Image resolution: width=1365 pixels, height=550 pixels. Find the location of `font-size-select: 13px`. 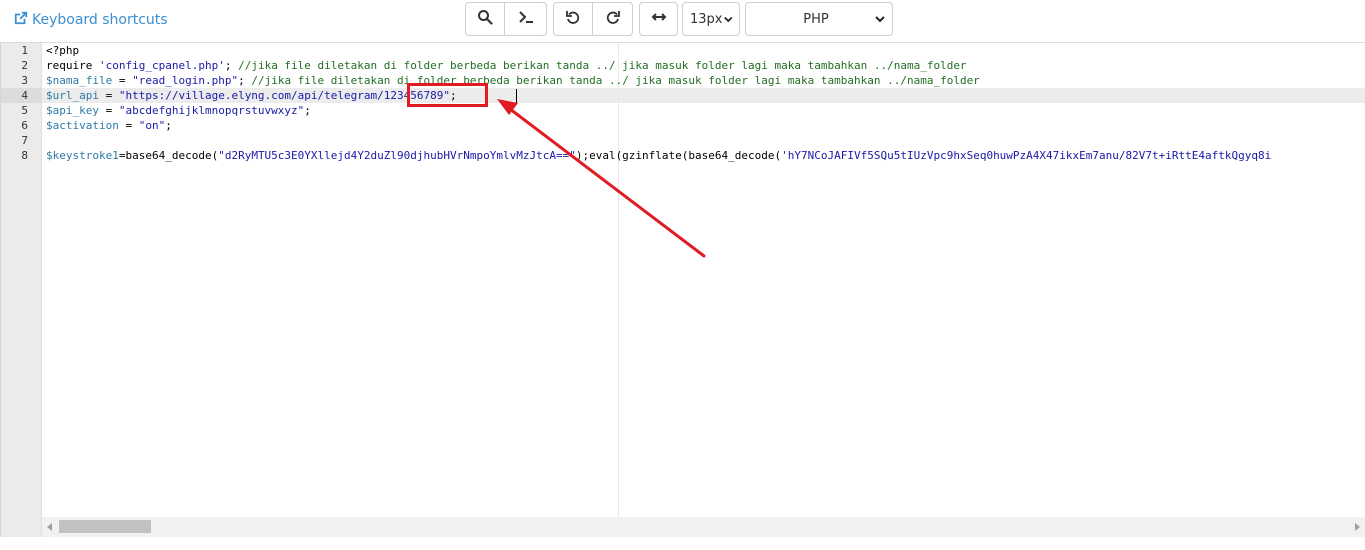

font-size-select: 13px is located at coordinates (711, 19).